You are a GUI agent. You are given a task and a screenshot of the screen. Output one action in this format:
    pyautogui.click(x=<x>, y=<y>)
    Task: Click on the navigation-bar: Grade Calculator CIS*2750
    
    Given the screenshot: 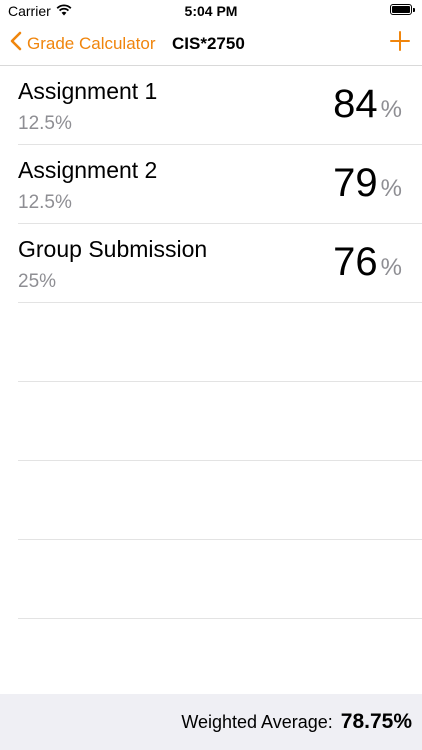 What is the action you would take?
    pyautogui.click(x=211, y=44)
    